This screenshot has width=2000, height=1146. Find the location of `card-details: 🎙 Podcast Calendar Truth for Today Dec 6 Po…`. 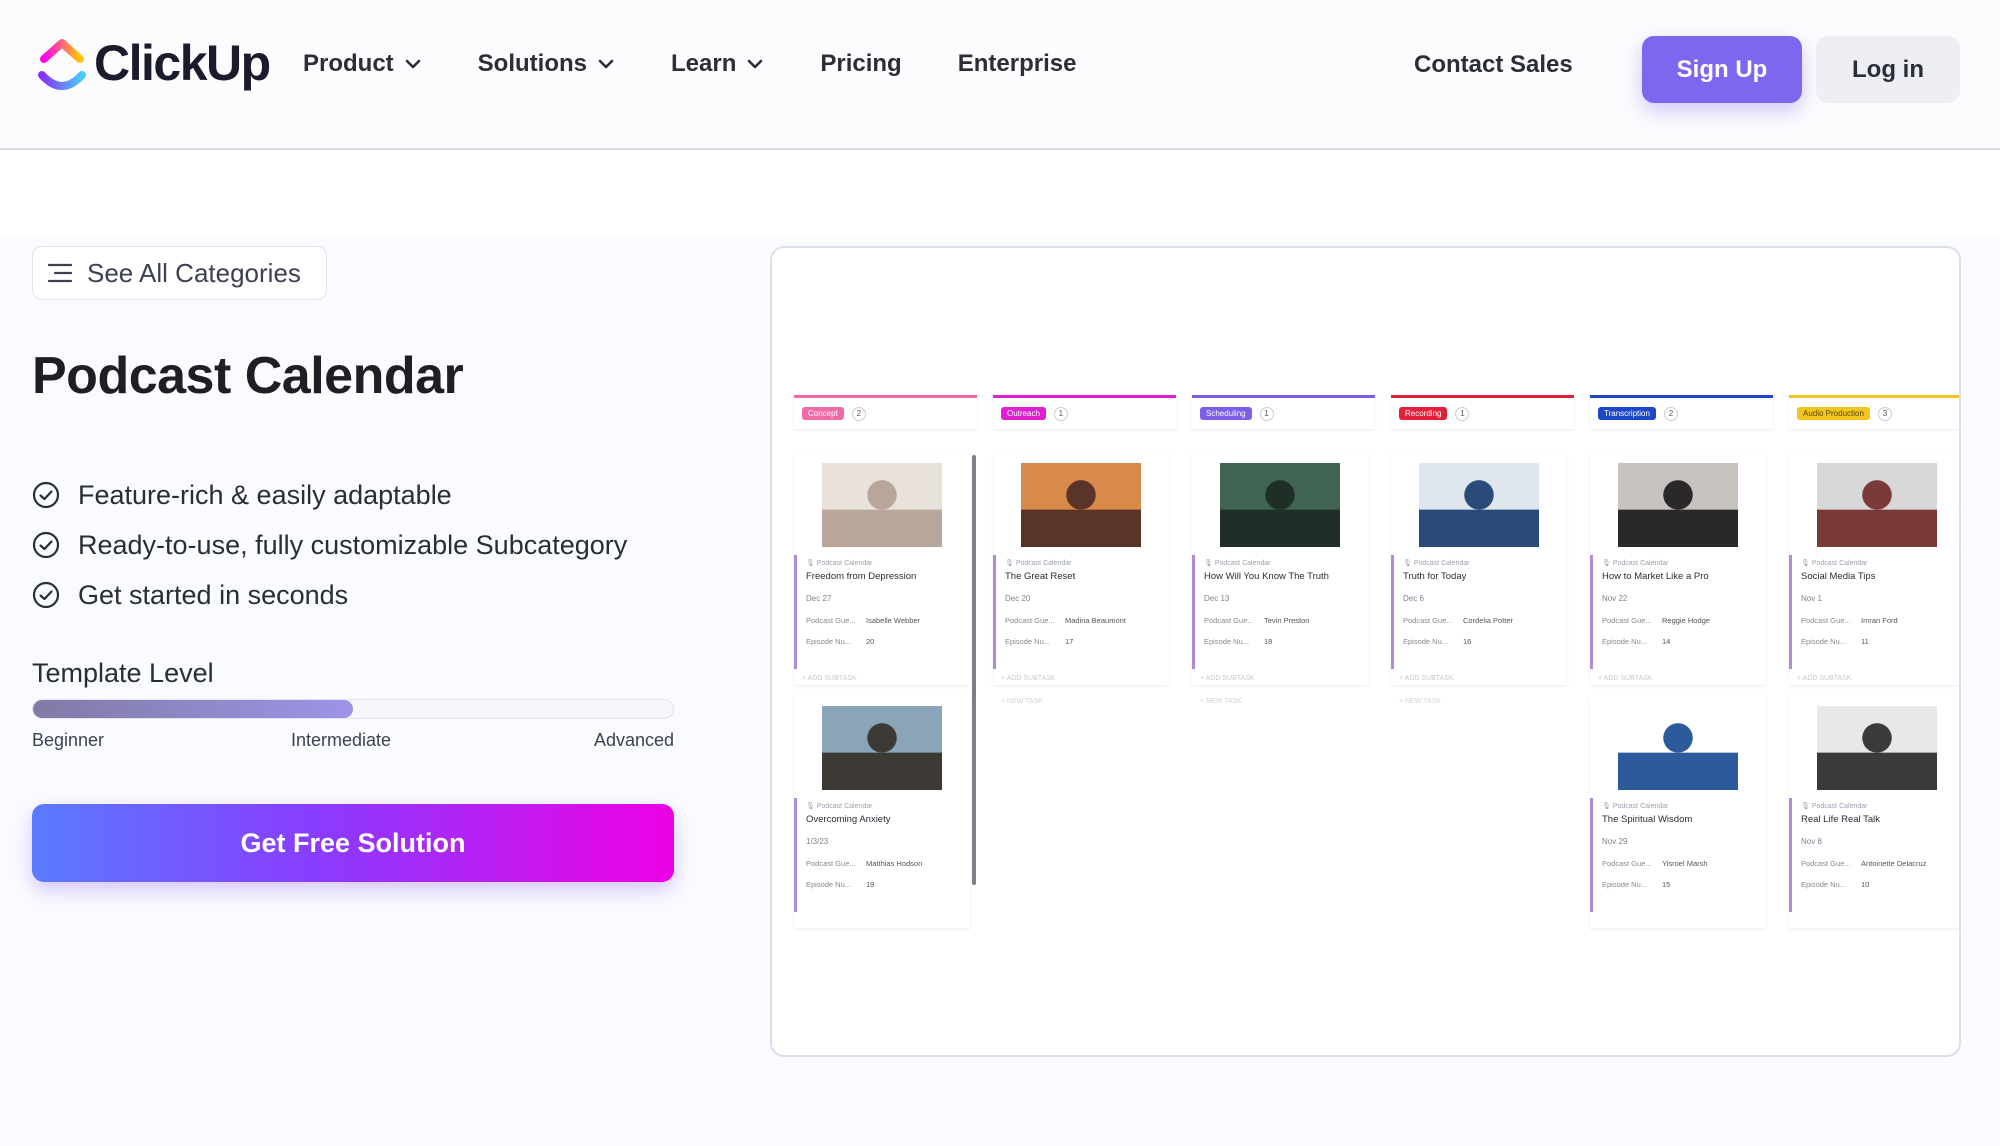

card-details: 🎙 Podcast Calendar Truth for Today Dec 6 Po… is located at coordinates (1479, 612).